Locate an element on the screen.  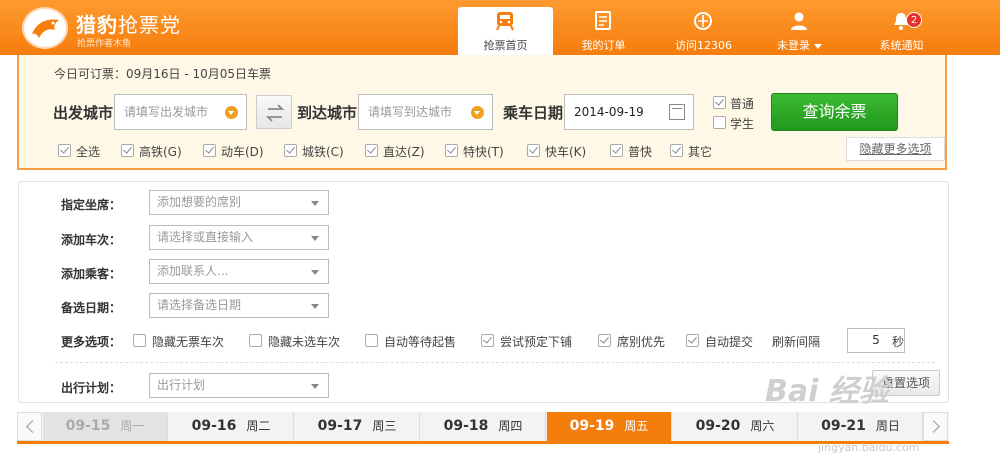
train-placeholder: 请选择或直接输入 is located at coordinates (205, 237).